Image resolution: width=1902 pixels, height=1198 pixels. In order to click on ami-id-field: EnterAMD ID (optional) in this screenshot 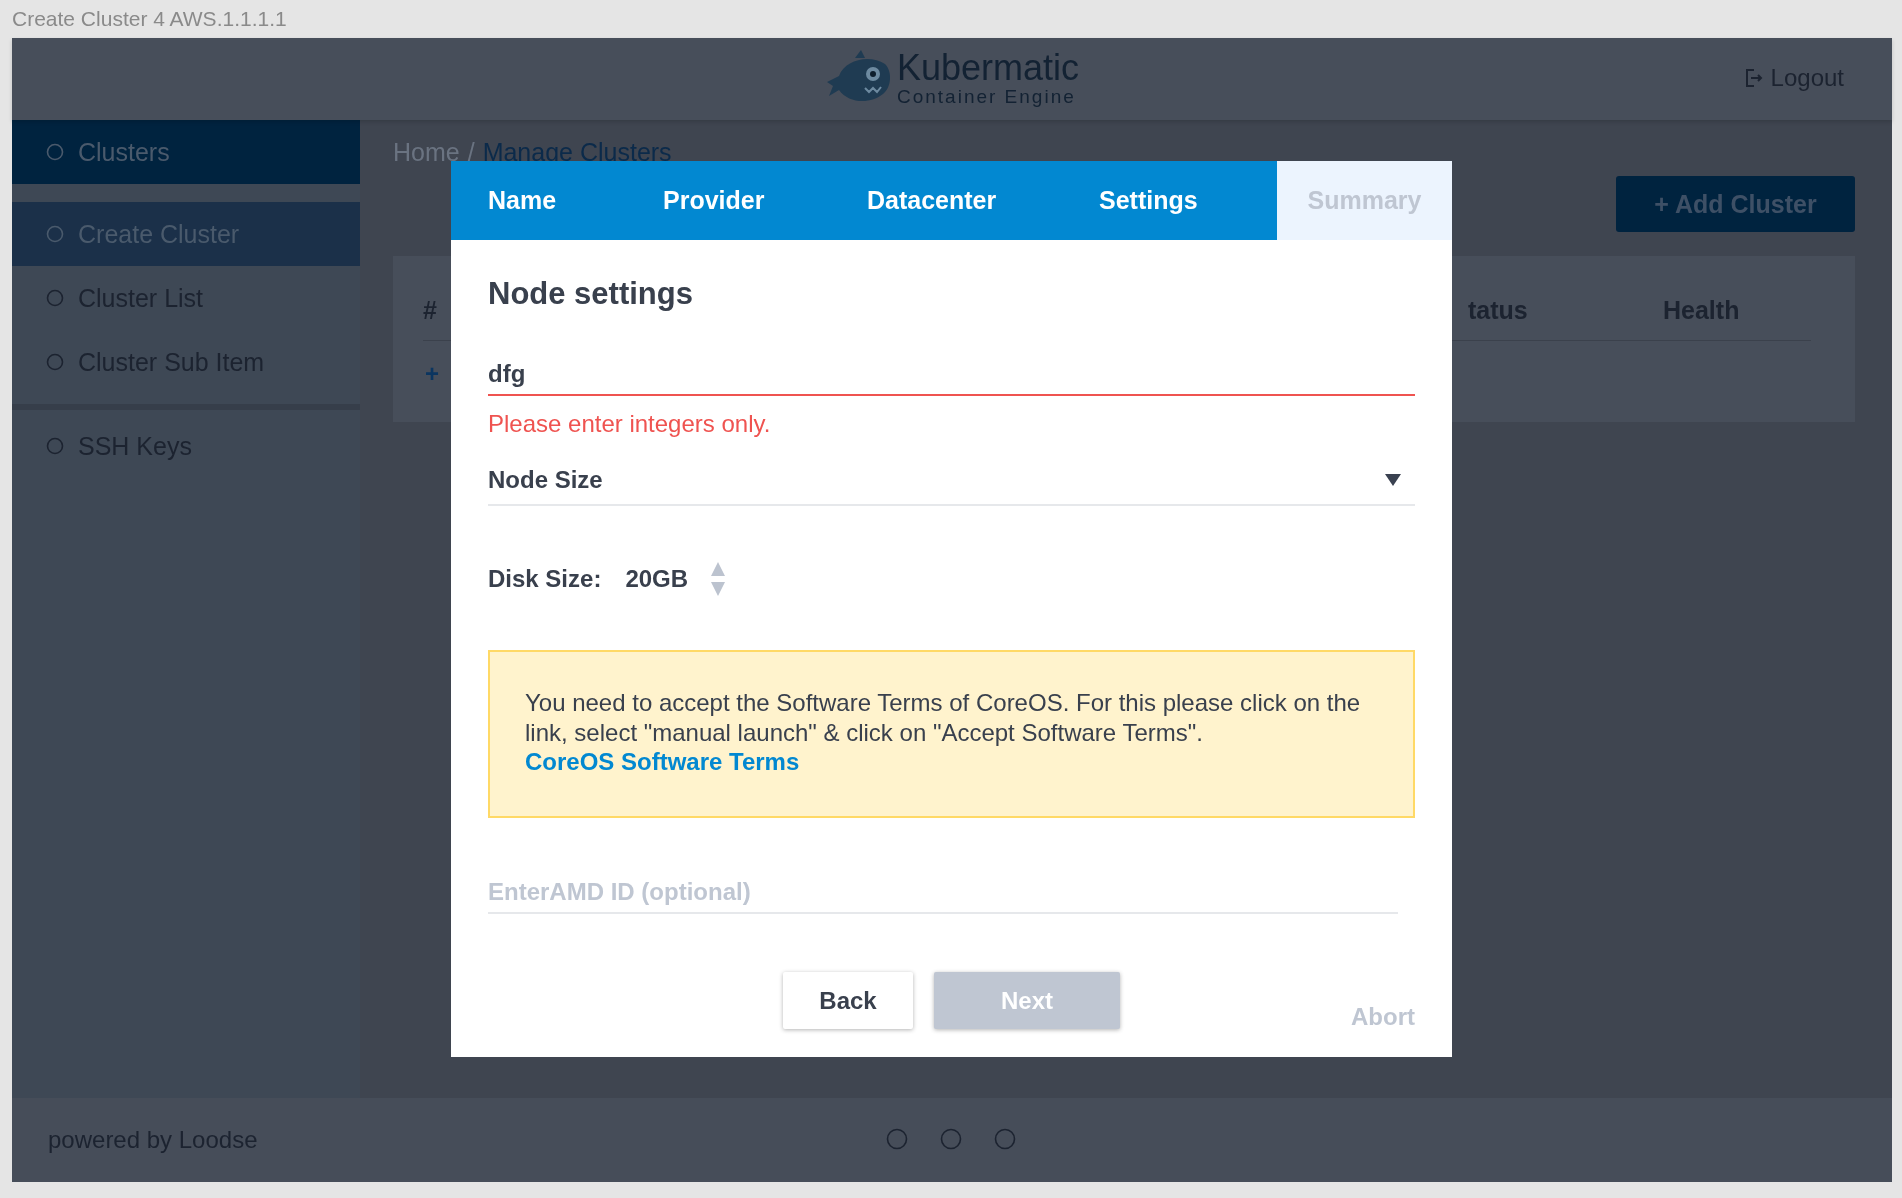, I will do `click(943, 896)`.